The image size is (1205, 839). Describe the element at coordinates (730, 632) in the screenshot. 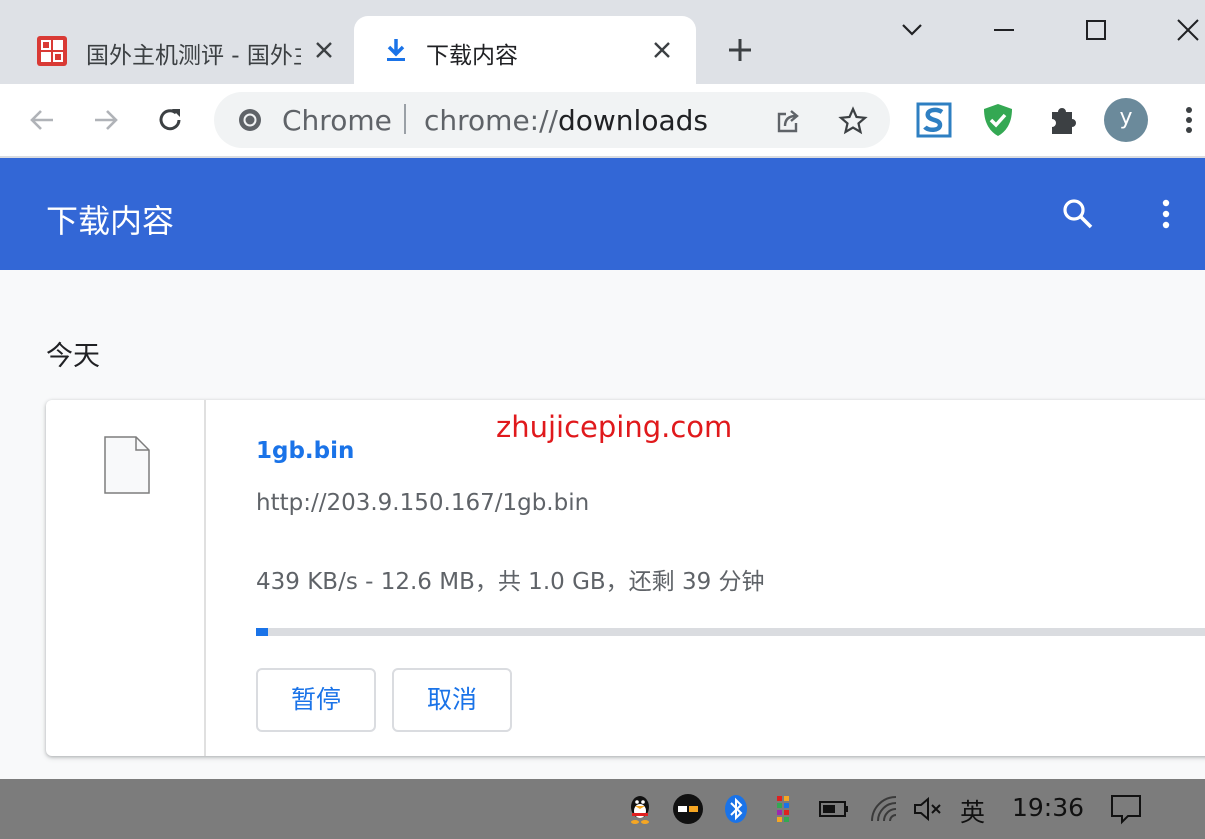

I see `download-progress-bar` at that location.